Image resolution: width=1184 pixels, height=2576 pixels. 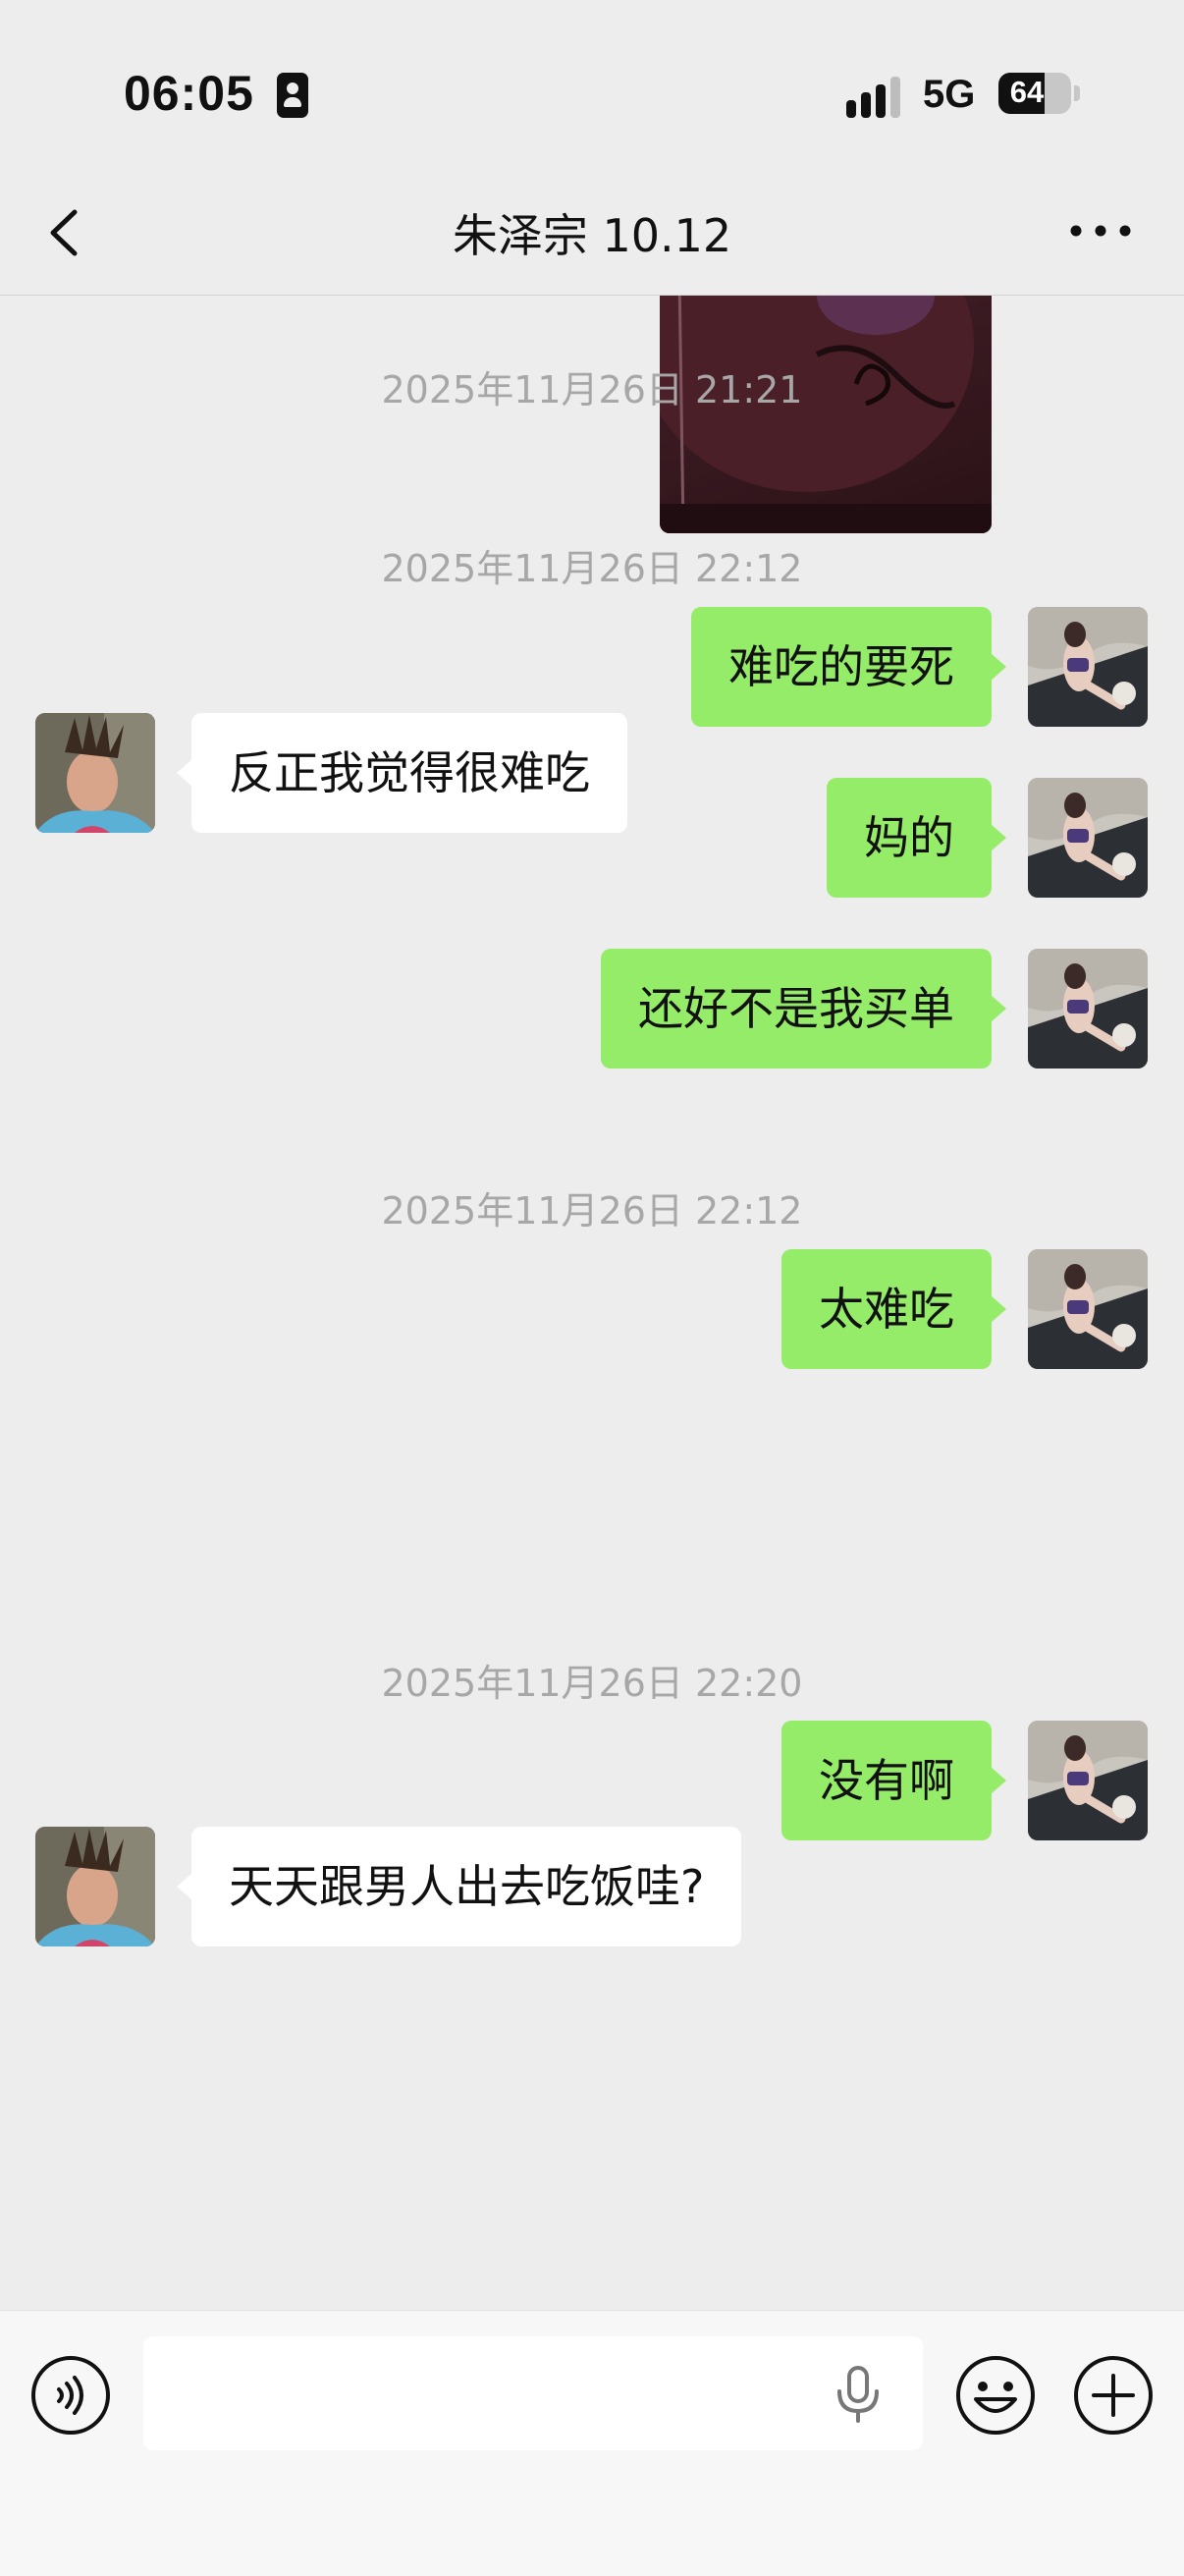 I want to click on network-label: 5G, so click(x=949, y=95).